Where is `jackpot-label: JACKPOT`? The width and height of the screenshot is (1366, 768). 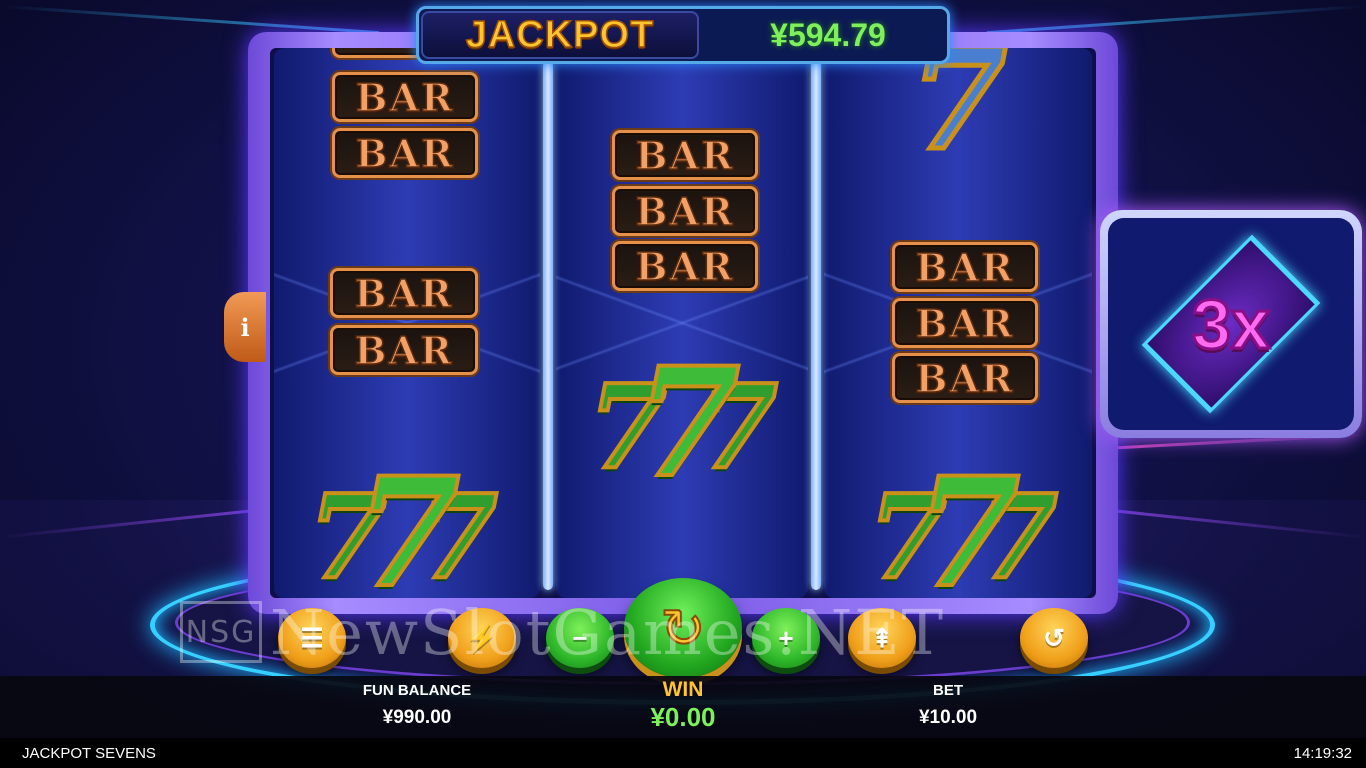 jackpot-label: JACKPOT is located at coordinates (560, 35).